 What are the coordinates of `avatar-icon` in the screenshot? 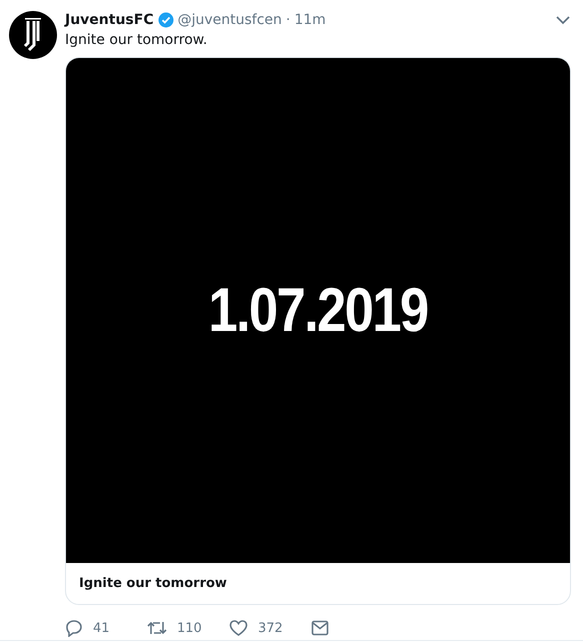 It's located at (33, 35).